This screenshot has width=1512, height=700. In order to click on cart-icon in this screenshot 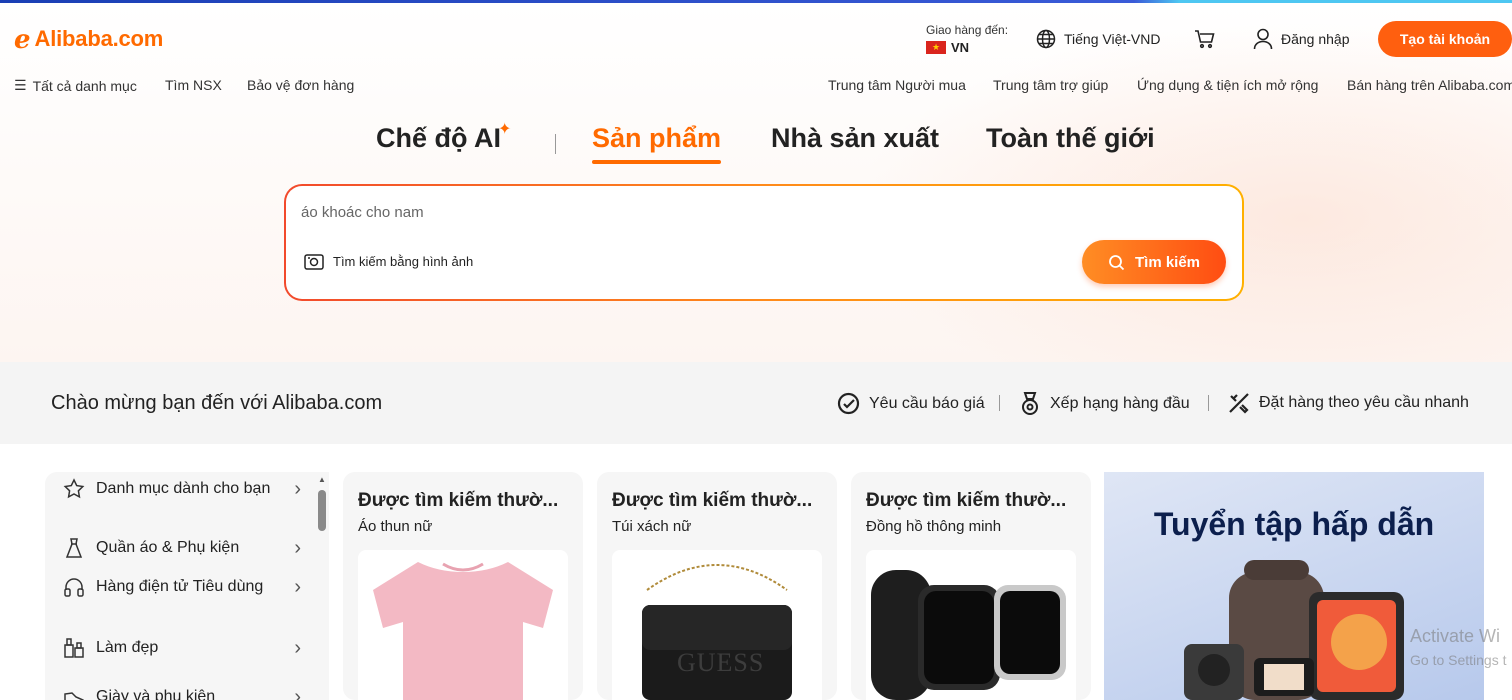, I will do `click(1205, 39)`.